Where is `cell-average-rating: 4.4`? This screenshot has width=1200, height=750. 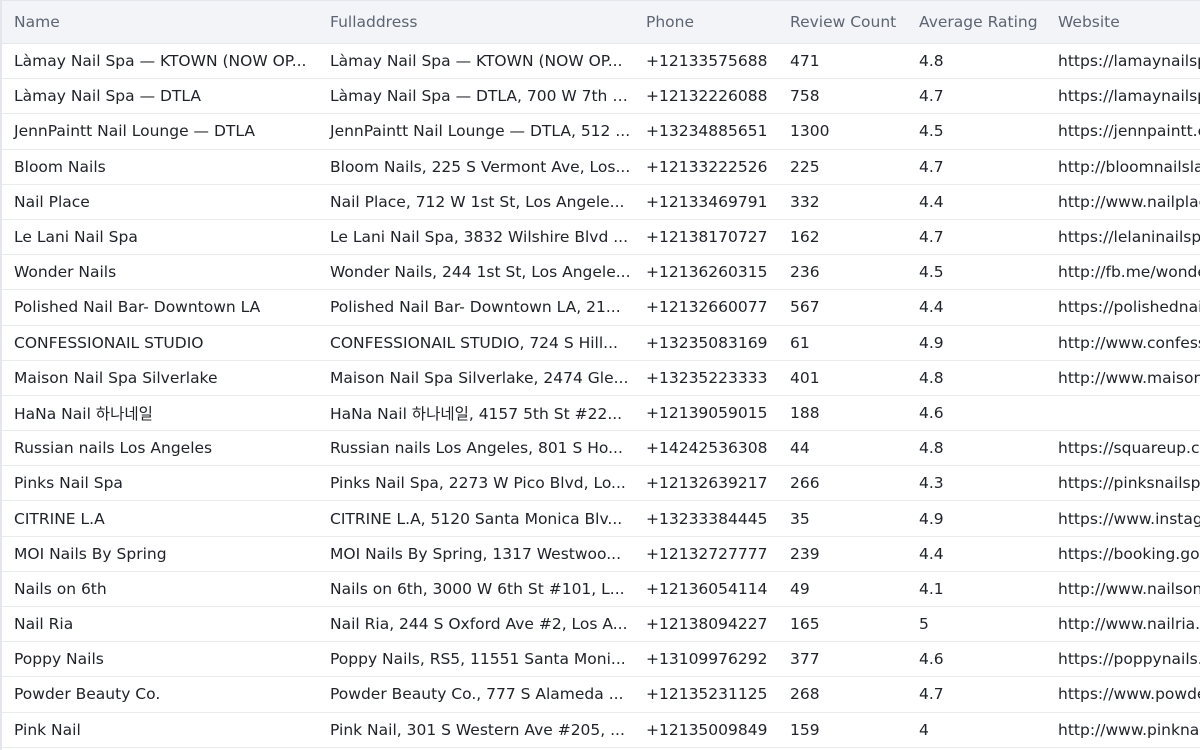 cell-average-rating: 4.4 is located at coordinates (974, 554).